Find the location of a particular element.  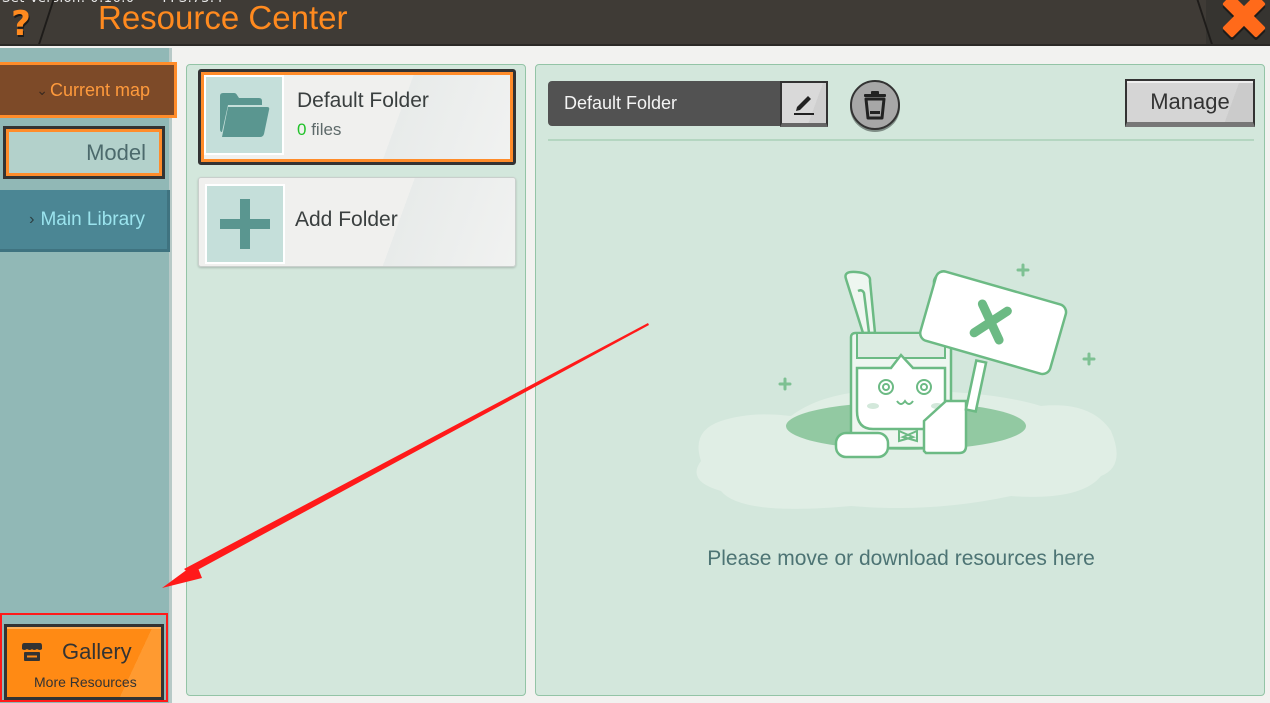

sidebar-item-label: Main Library is located at coordinates (92, 219).